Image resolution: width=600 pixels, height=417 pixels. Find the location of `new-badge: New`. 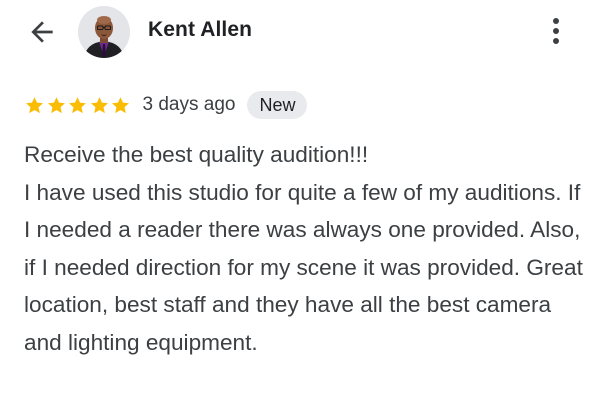

new-badge: New is located at coordinates (277, 105).